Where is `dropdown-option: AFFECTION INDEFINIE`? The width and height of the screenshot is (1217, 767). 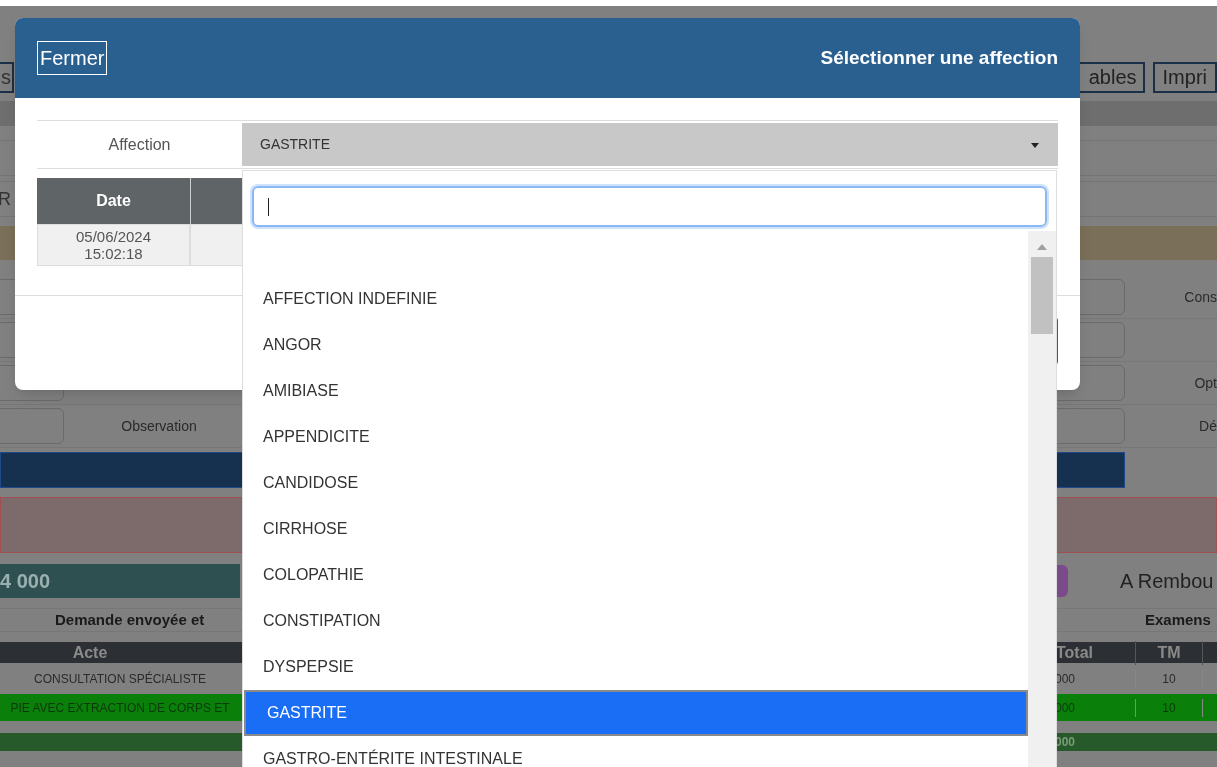
dropdown-option: AFFECTION INDEFINIE is located at coordinates (636, 299).